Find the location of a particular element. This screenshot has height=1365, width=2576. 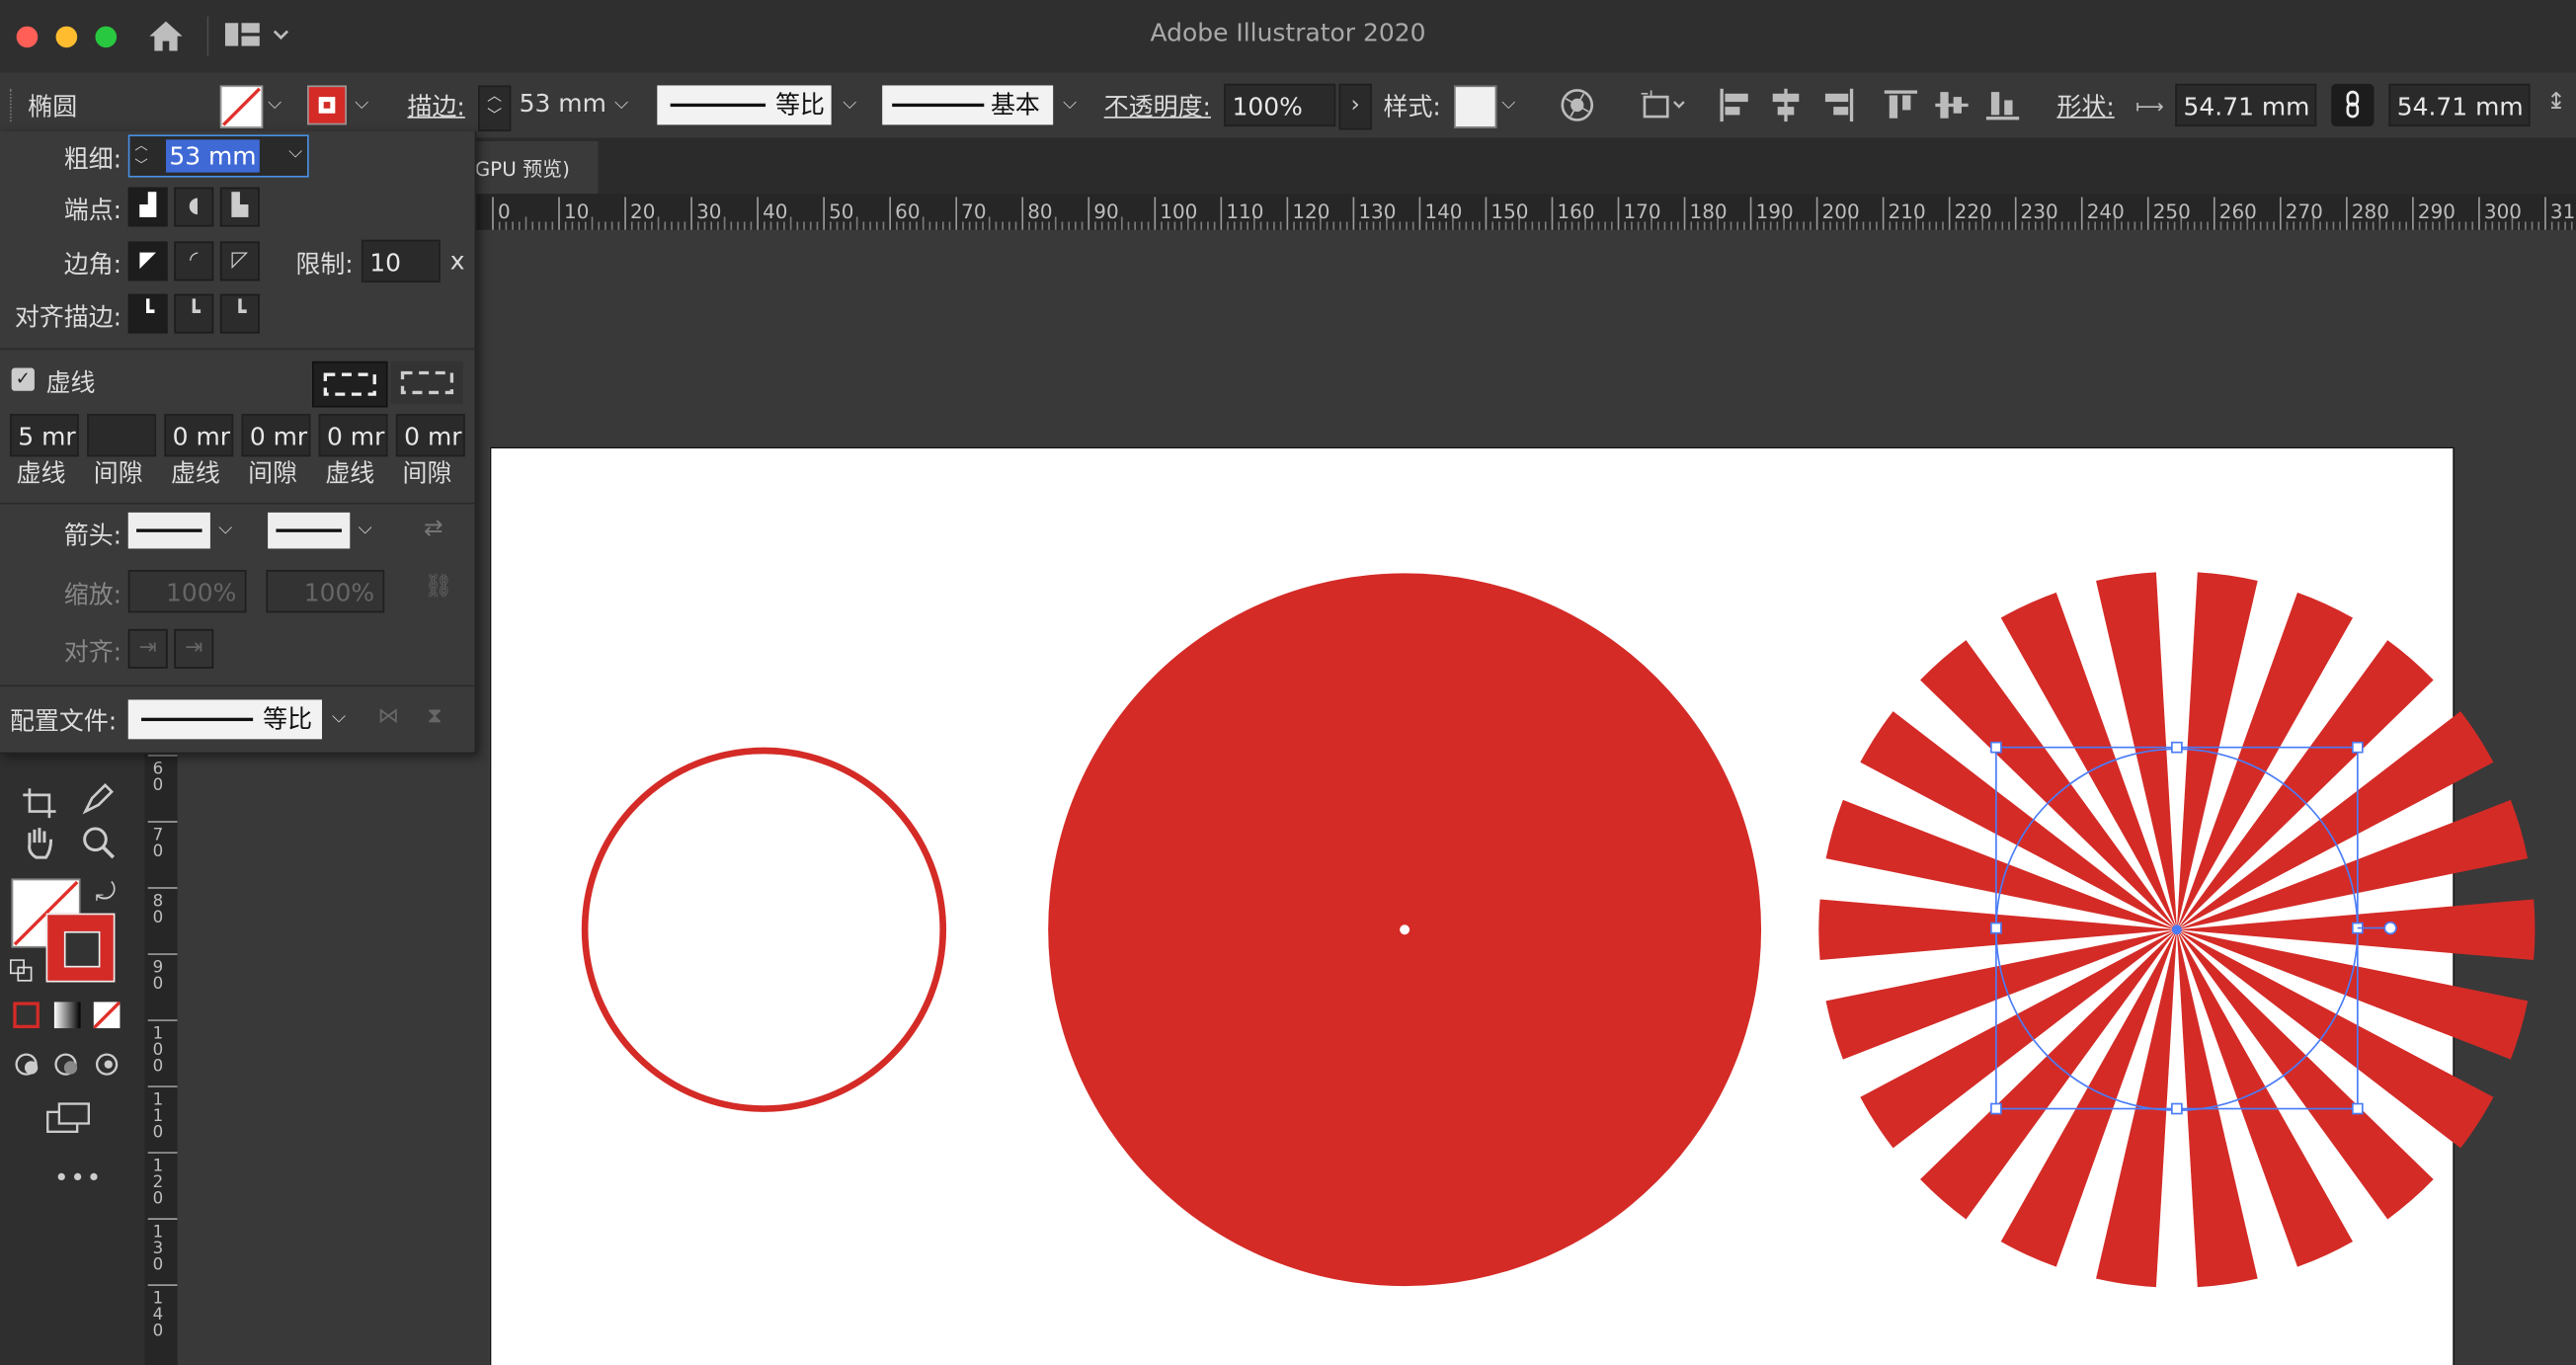

weight-input: ︿ ﹀ 53 mm ⌵ is located at coordinates (218, 156).